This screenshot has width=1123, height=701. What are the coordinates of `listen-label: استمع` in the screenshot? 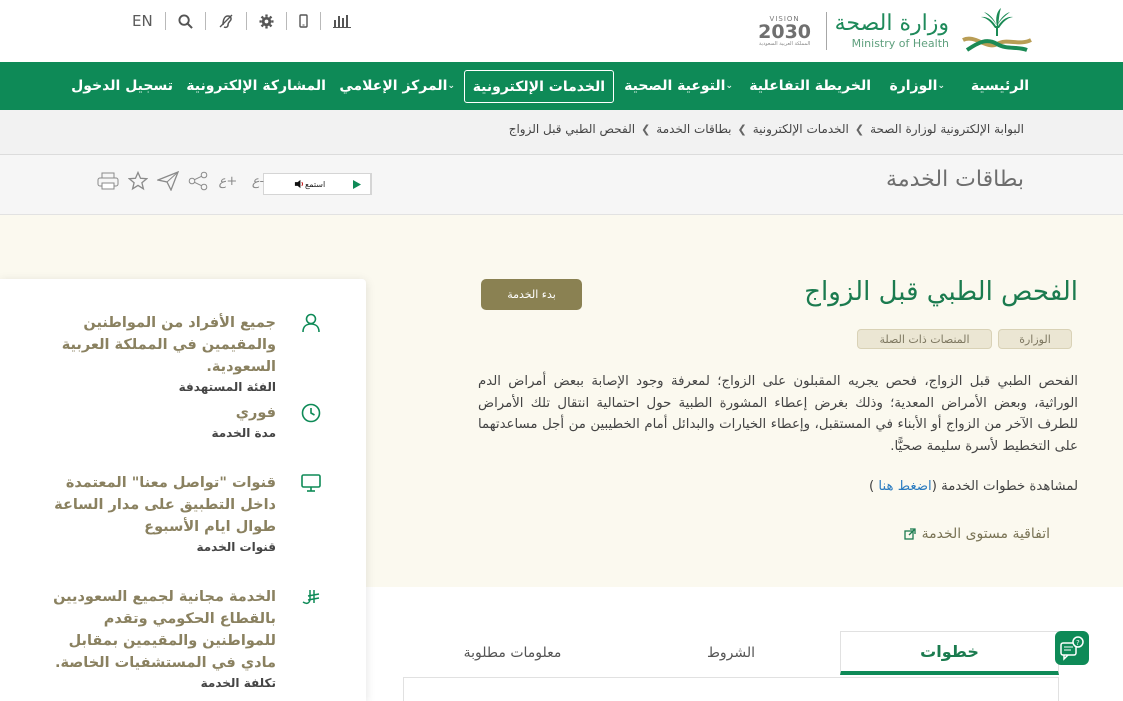 It's located at (296, 184).